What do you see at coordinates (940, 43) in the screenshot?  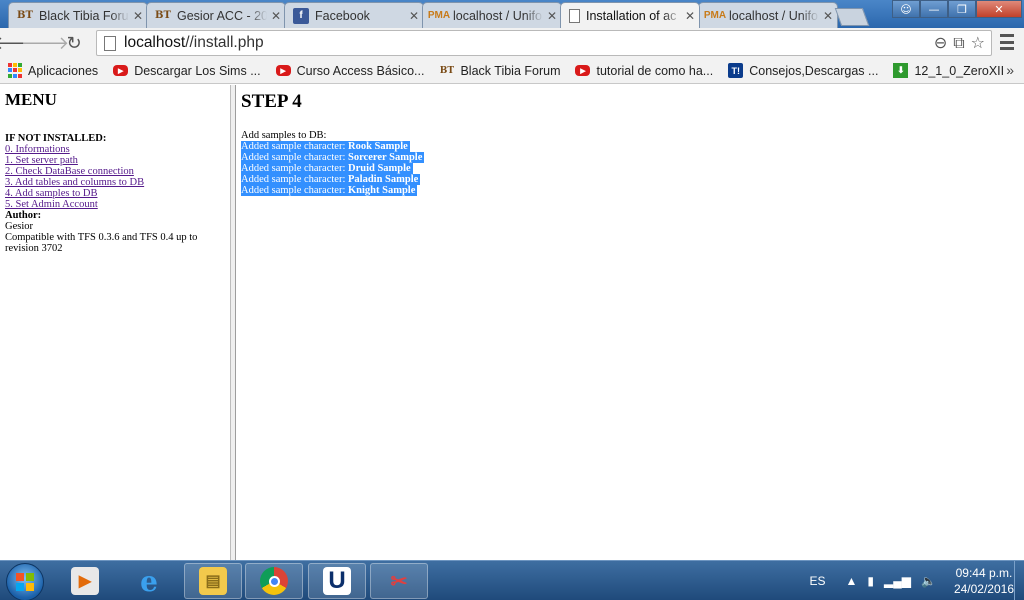 I see `zoom-icon: ⊖` at bounding box center [940, 43].